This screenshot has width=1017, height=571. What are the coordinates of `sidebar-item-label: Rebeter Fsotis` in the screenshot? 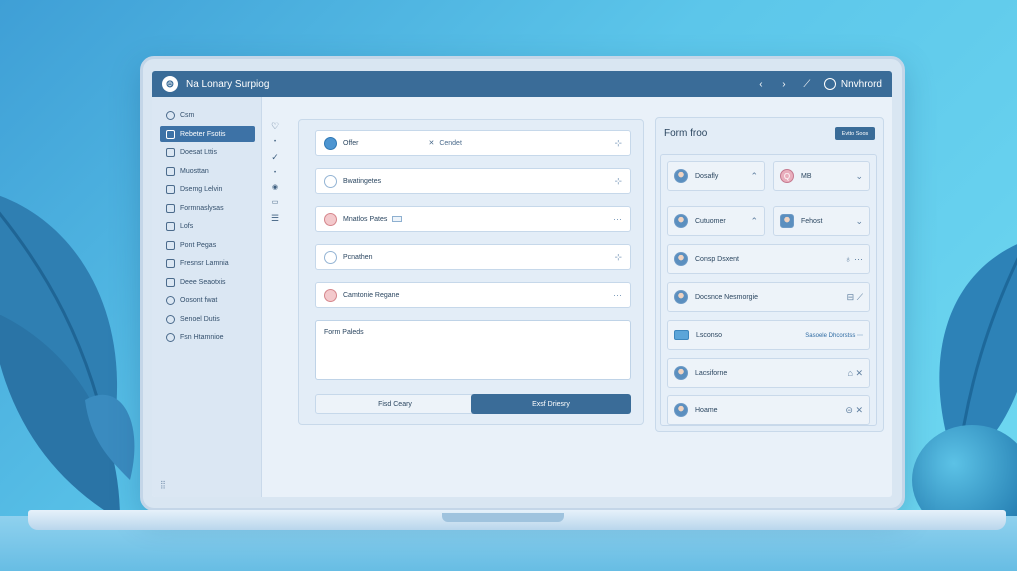 It's located at (203, 134).